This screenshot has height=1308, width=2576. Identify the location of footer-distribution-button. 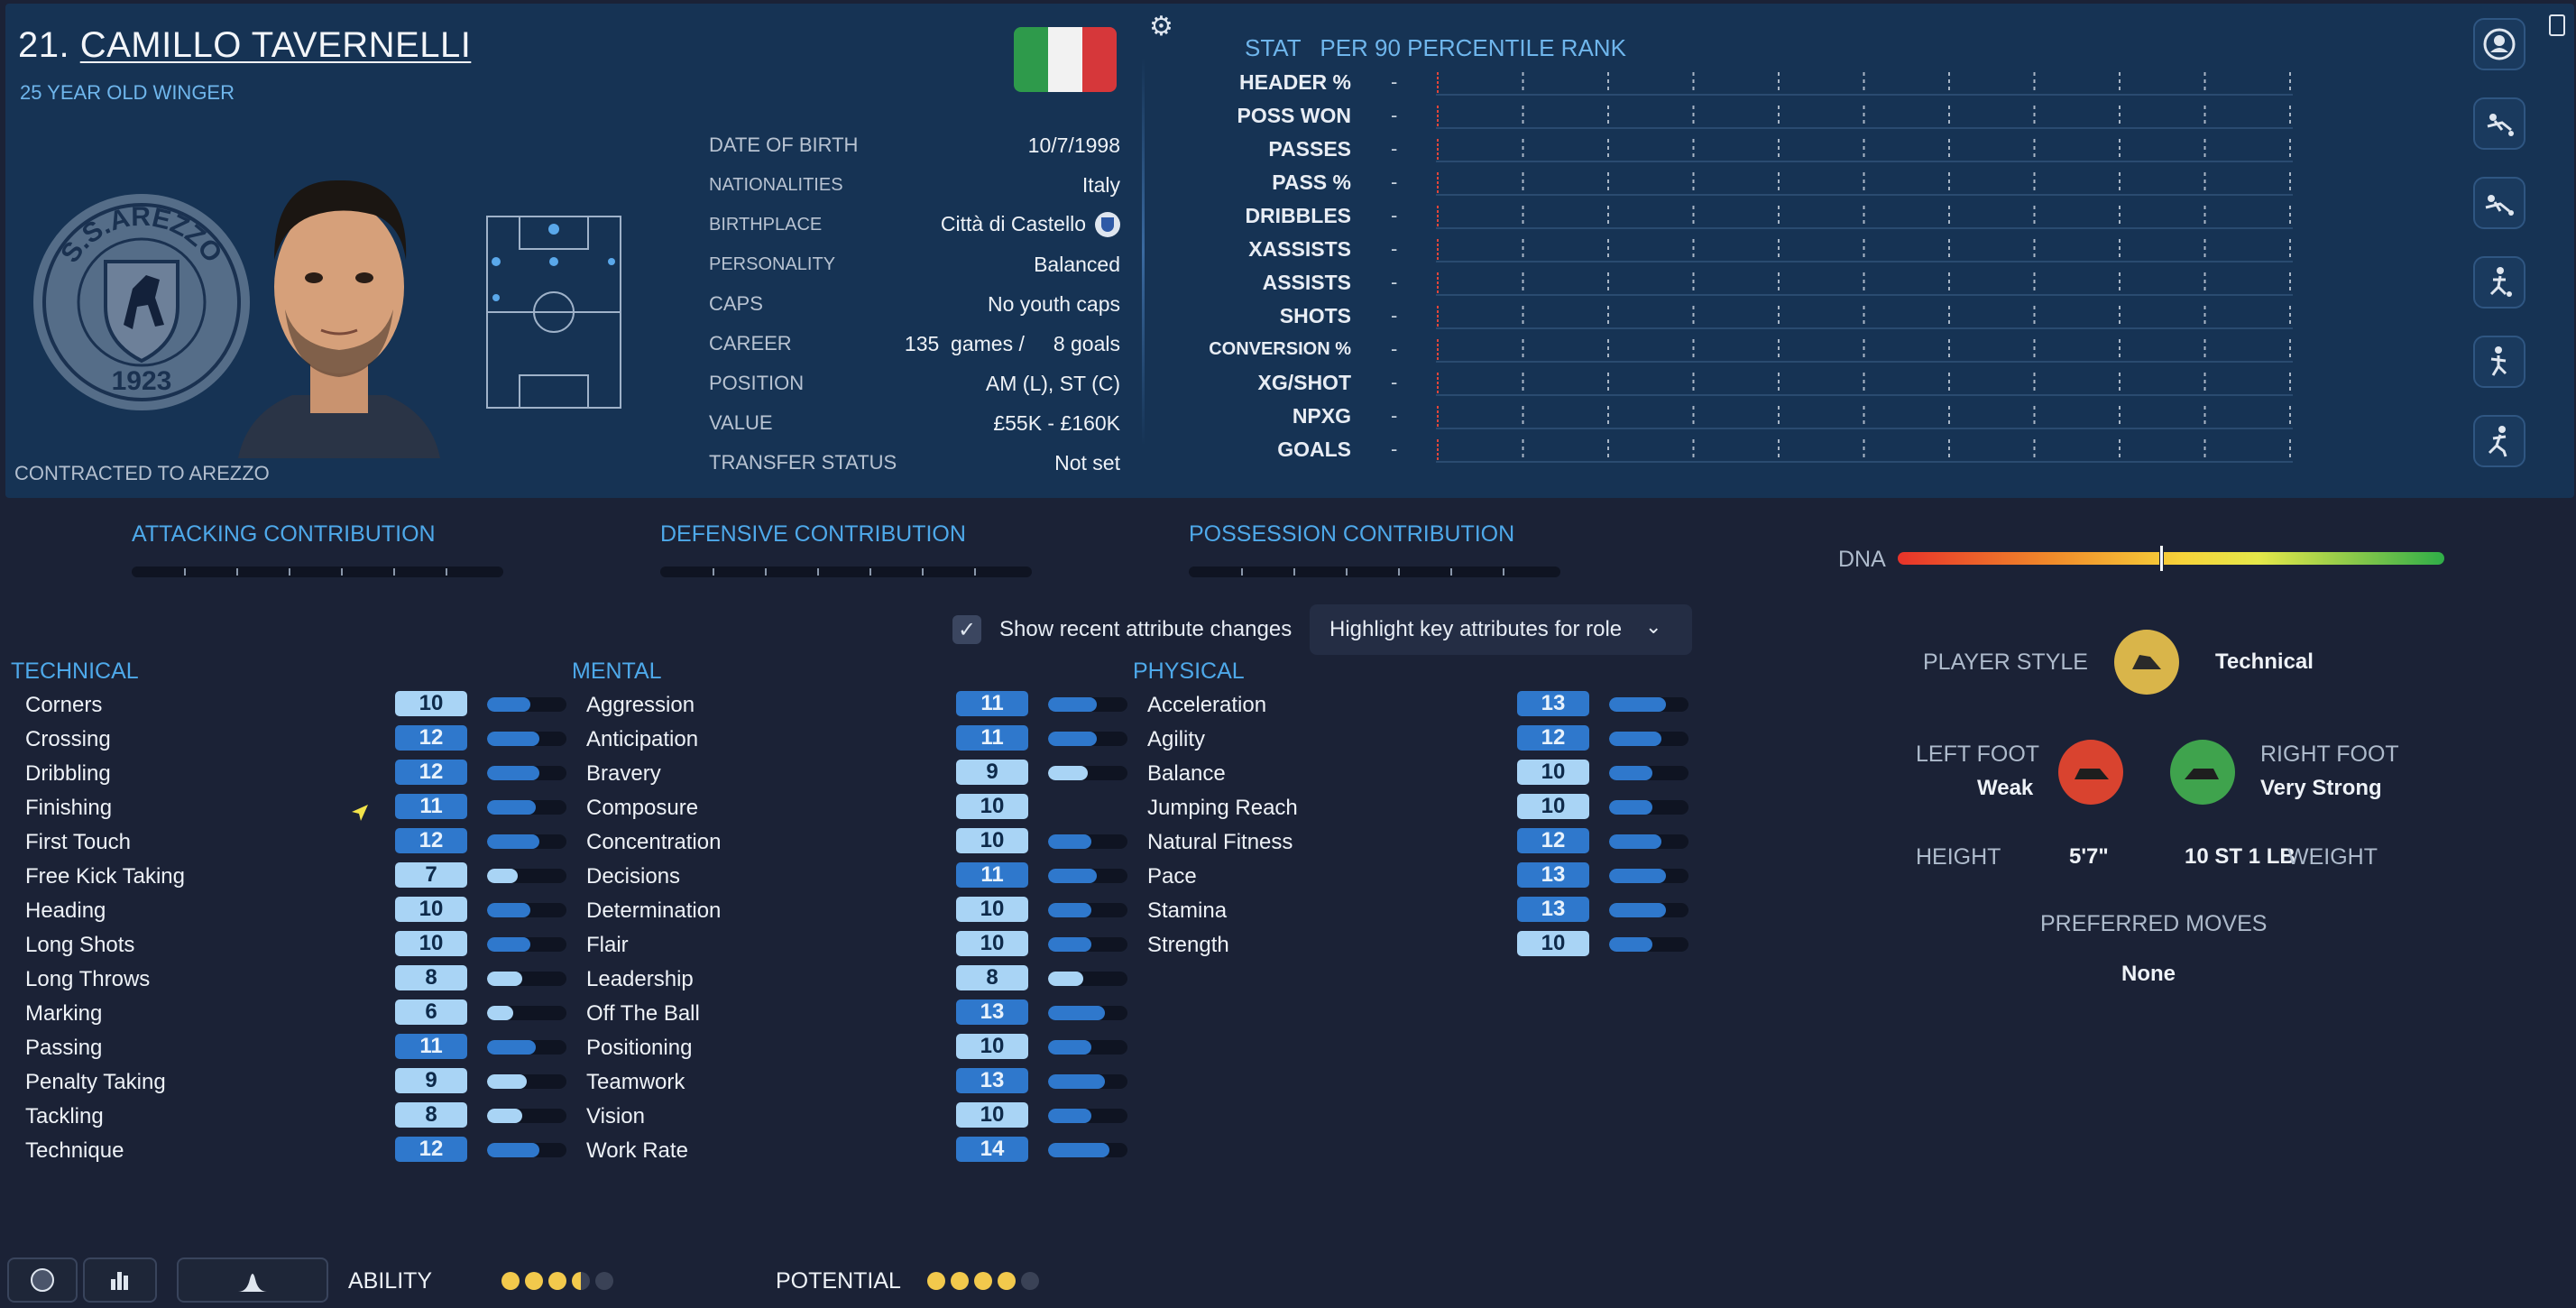
(253, 1280).